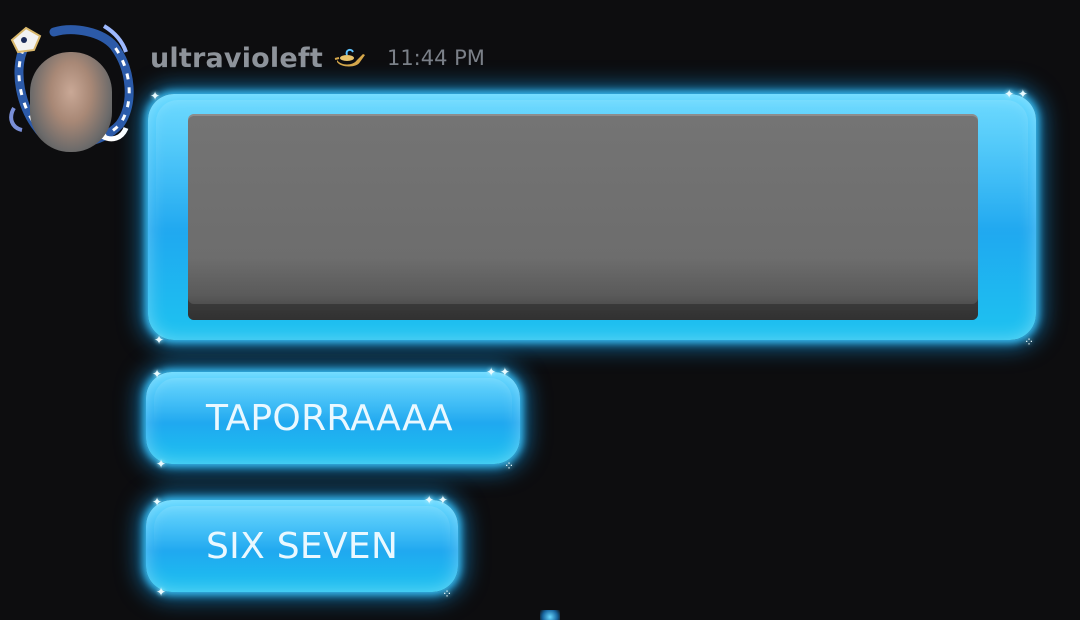 This screenshot has width=1080, height=620. I want to click on magic-lamp-icon, so click(350, 58).